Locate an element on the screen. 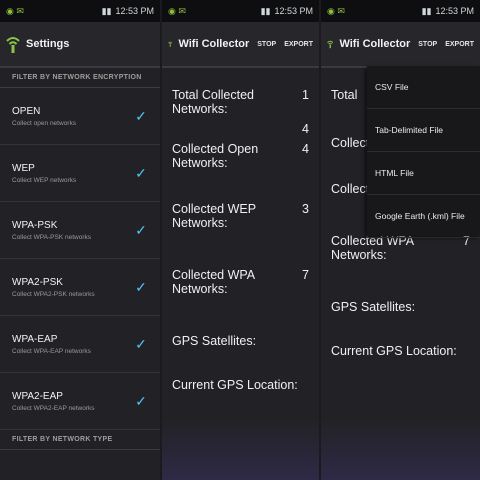 This screenshot has width=480, height=480. pref-wep: WEP Collect WEP networks ✓ is located at coordinates (80, 173).